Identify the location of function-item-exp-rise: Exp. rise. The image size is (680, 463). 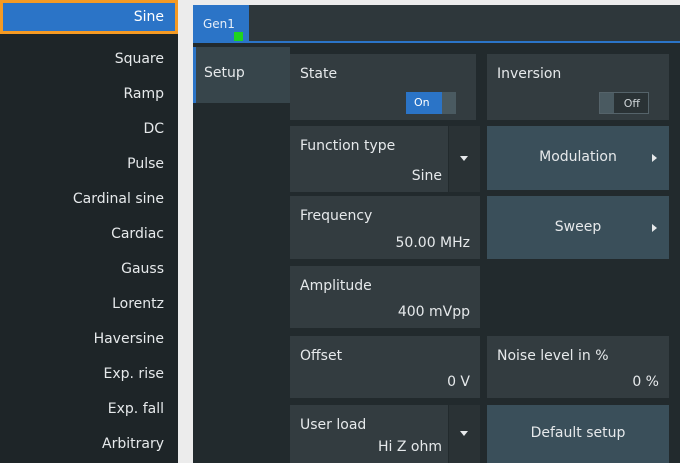
(89, 374).